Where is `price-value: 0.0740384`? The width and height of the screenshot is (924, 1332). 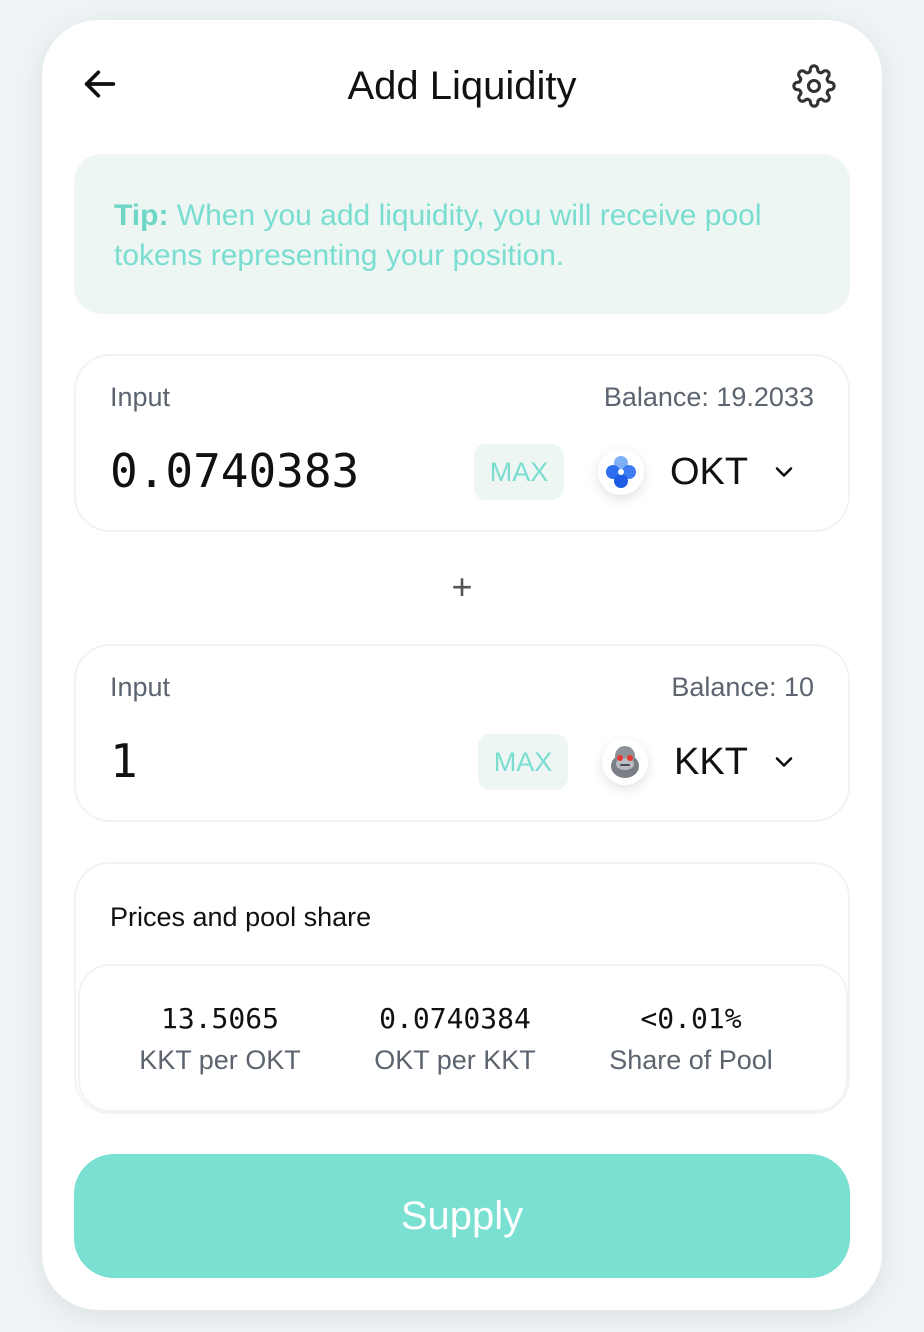 price-value: 0.0740384 is located at coordinates (455, 1018).